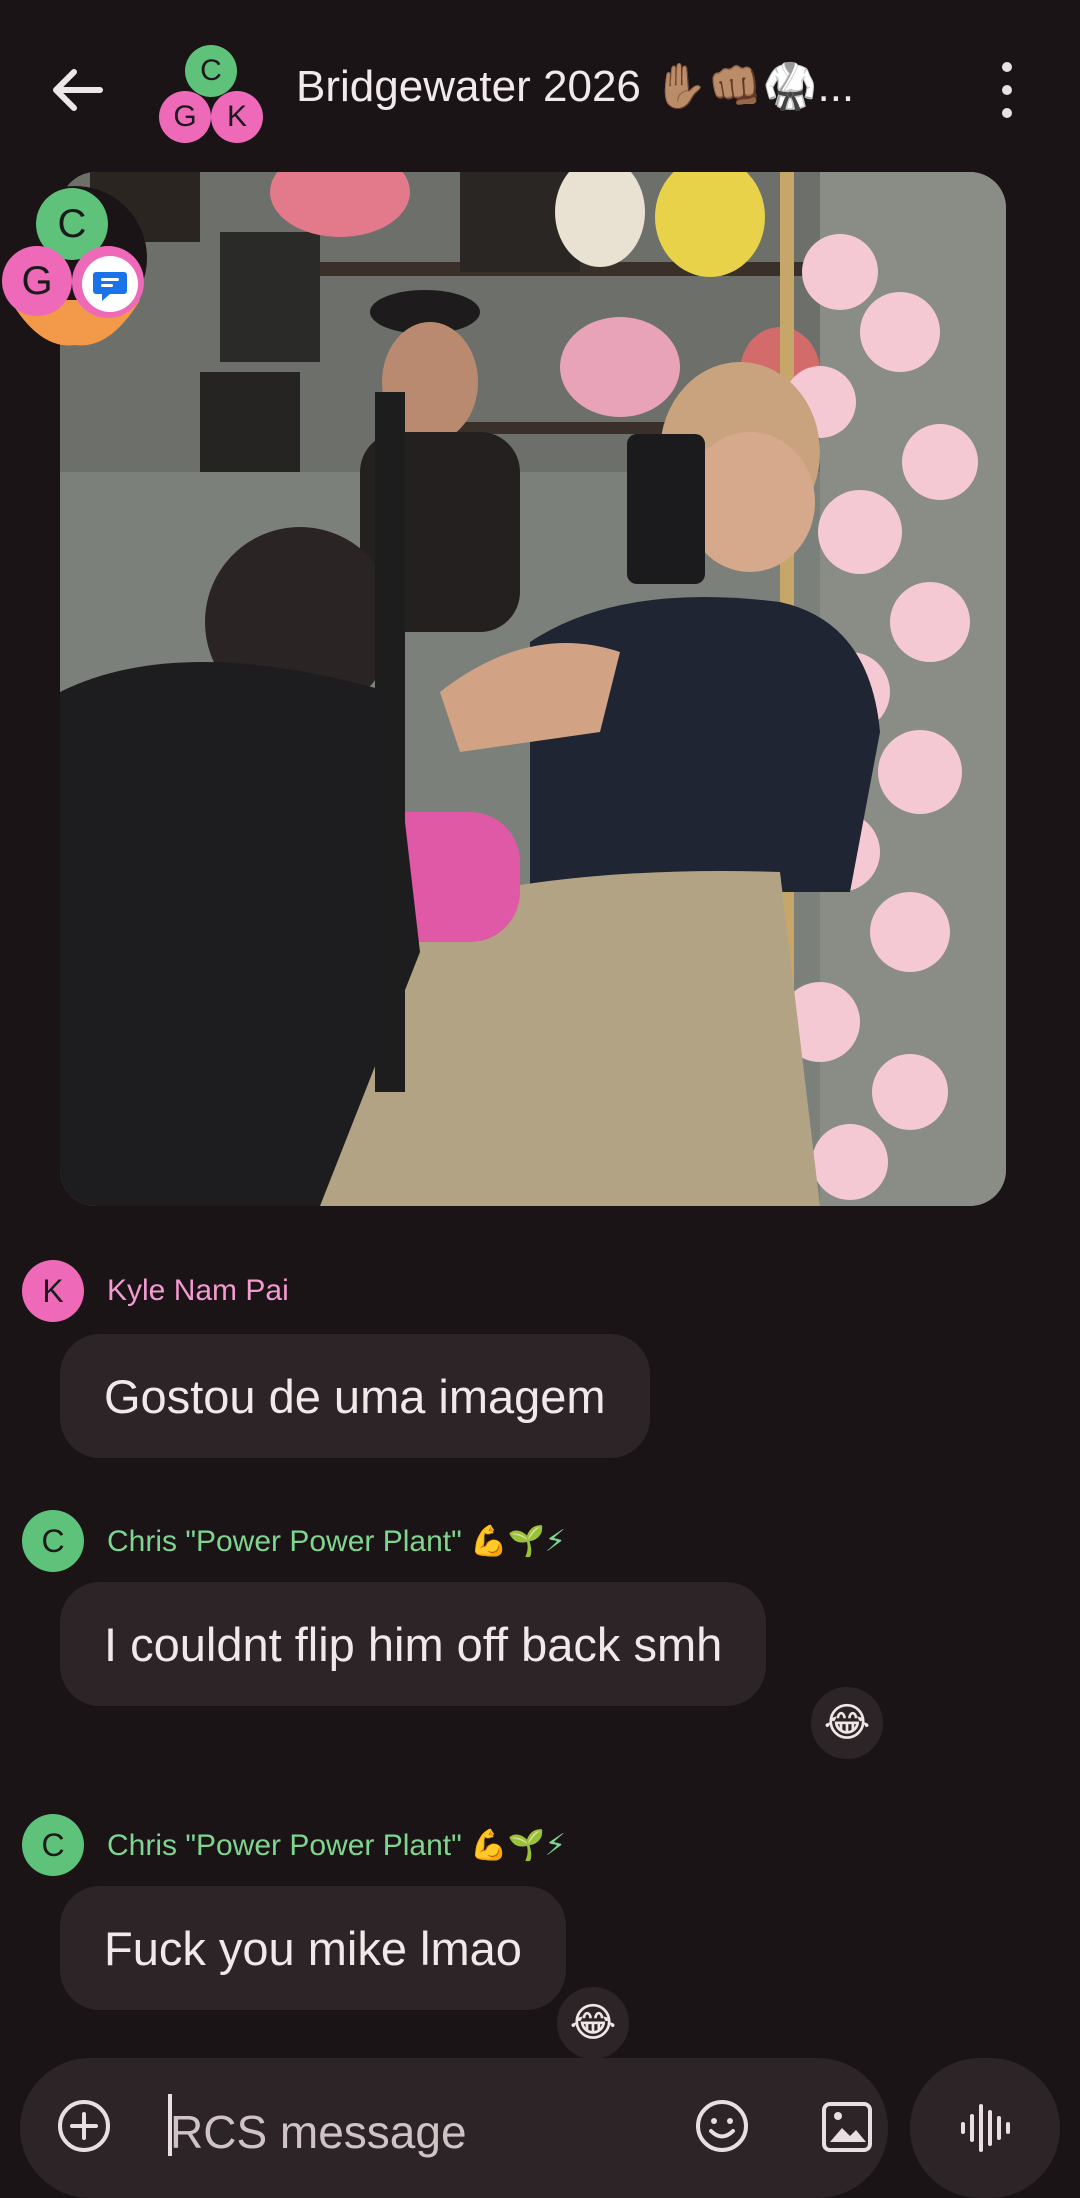 This screenshot has width=1080, height=2198. I want to click on sender-avatar-k: K, so click(53, 1291).